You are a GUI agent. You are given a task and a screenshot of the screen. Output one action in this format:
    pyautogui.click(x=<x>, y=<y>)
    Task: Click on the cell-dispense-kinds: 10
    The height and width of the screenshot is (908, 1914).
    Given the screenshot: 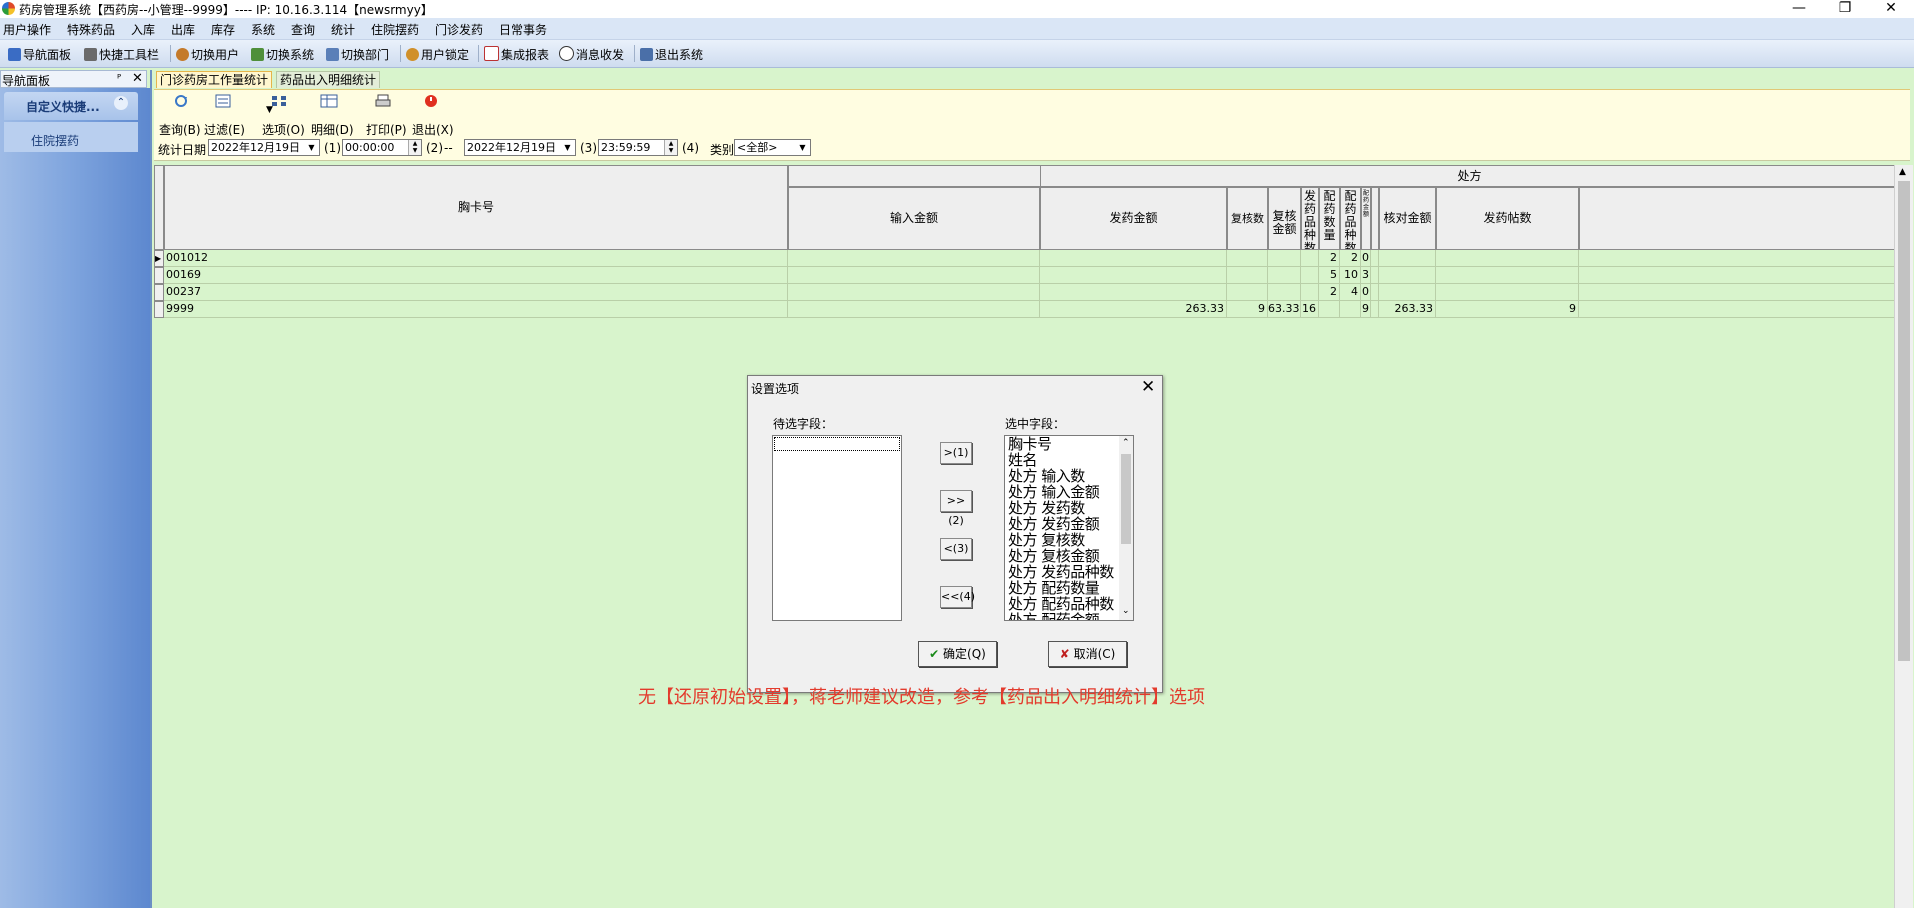 What is the action you would take?
    pyautogui.click(x=1350, y=275)
    